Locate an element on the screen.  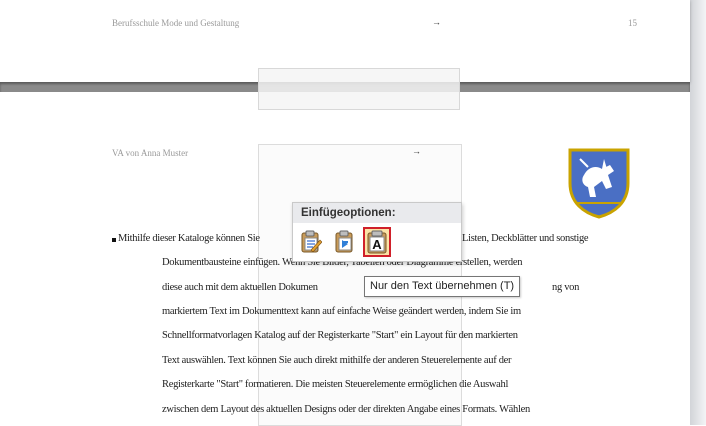
tooltip: Nur den Text übernehmen (T) is located at coordinates (442, 286).